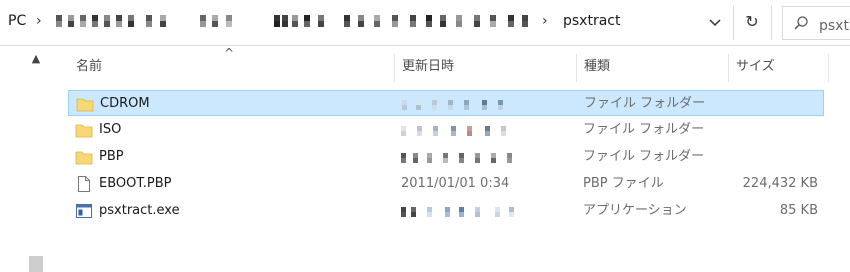 The height and width of the screenshot is (272, 850). What do you see at coordinates (125, 104) in the screenshot?
I see `file-name: CDROM` at bounding box center [125, 104].